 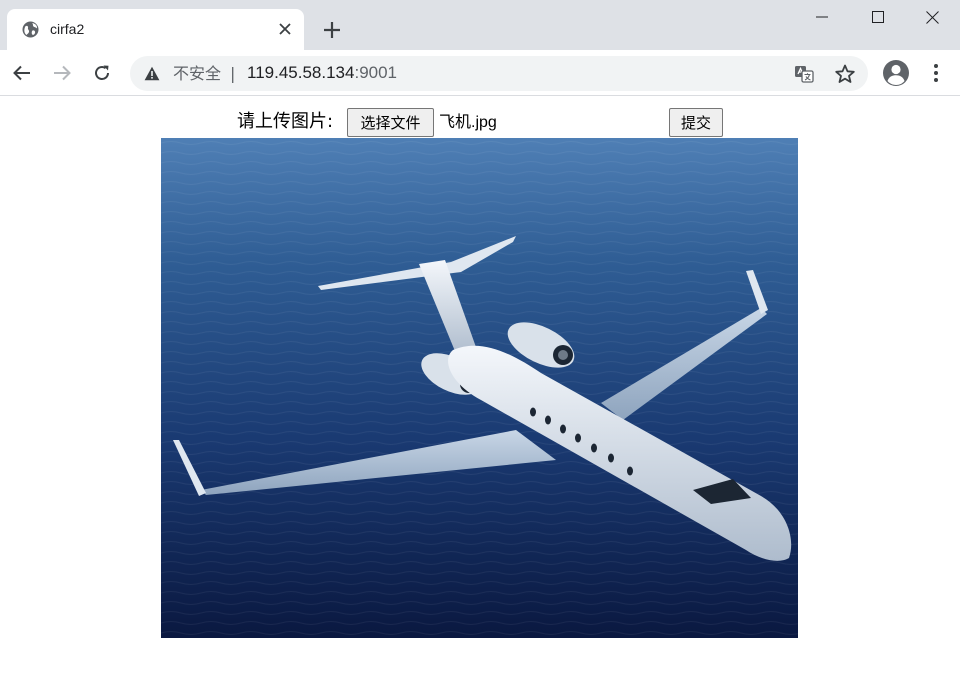 What do you see at coordinates (822, 17) in the screenshot?
I see `minimize-icon` at bounding box center [822, 17].